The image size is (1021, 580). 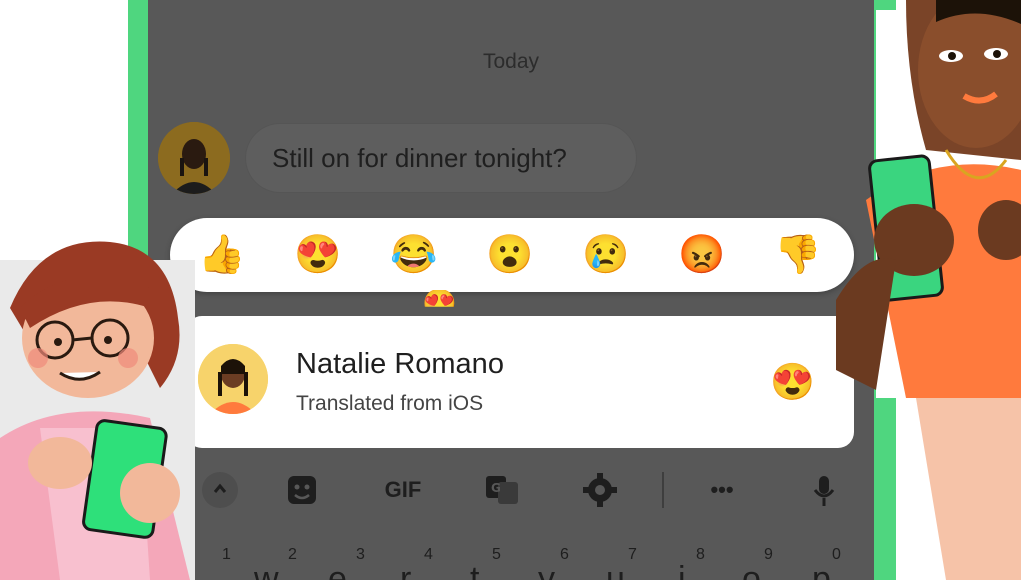 What do you see at coordinates (722, 490) in the screenshot?
I see `more-icon: •••` at bounding box center [722, 490].